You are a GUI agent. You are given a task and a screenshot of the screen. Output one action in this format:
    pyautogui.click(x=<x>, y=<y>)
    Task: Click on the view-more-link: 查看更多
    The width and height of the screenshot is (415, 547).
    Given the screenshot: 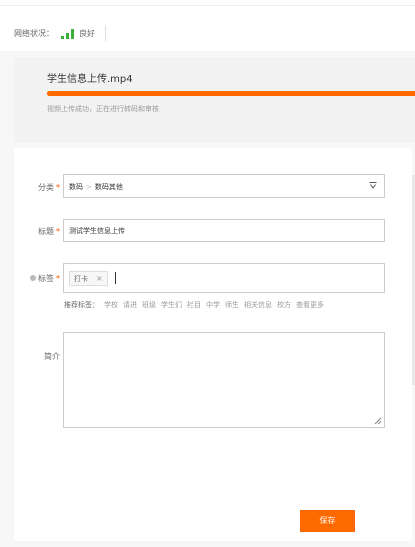 What is the action you would take?
    pyautogui.click(x=310, y=305)
    